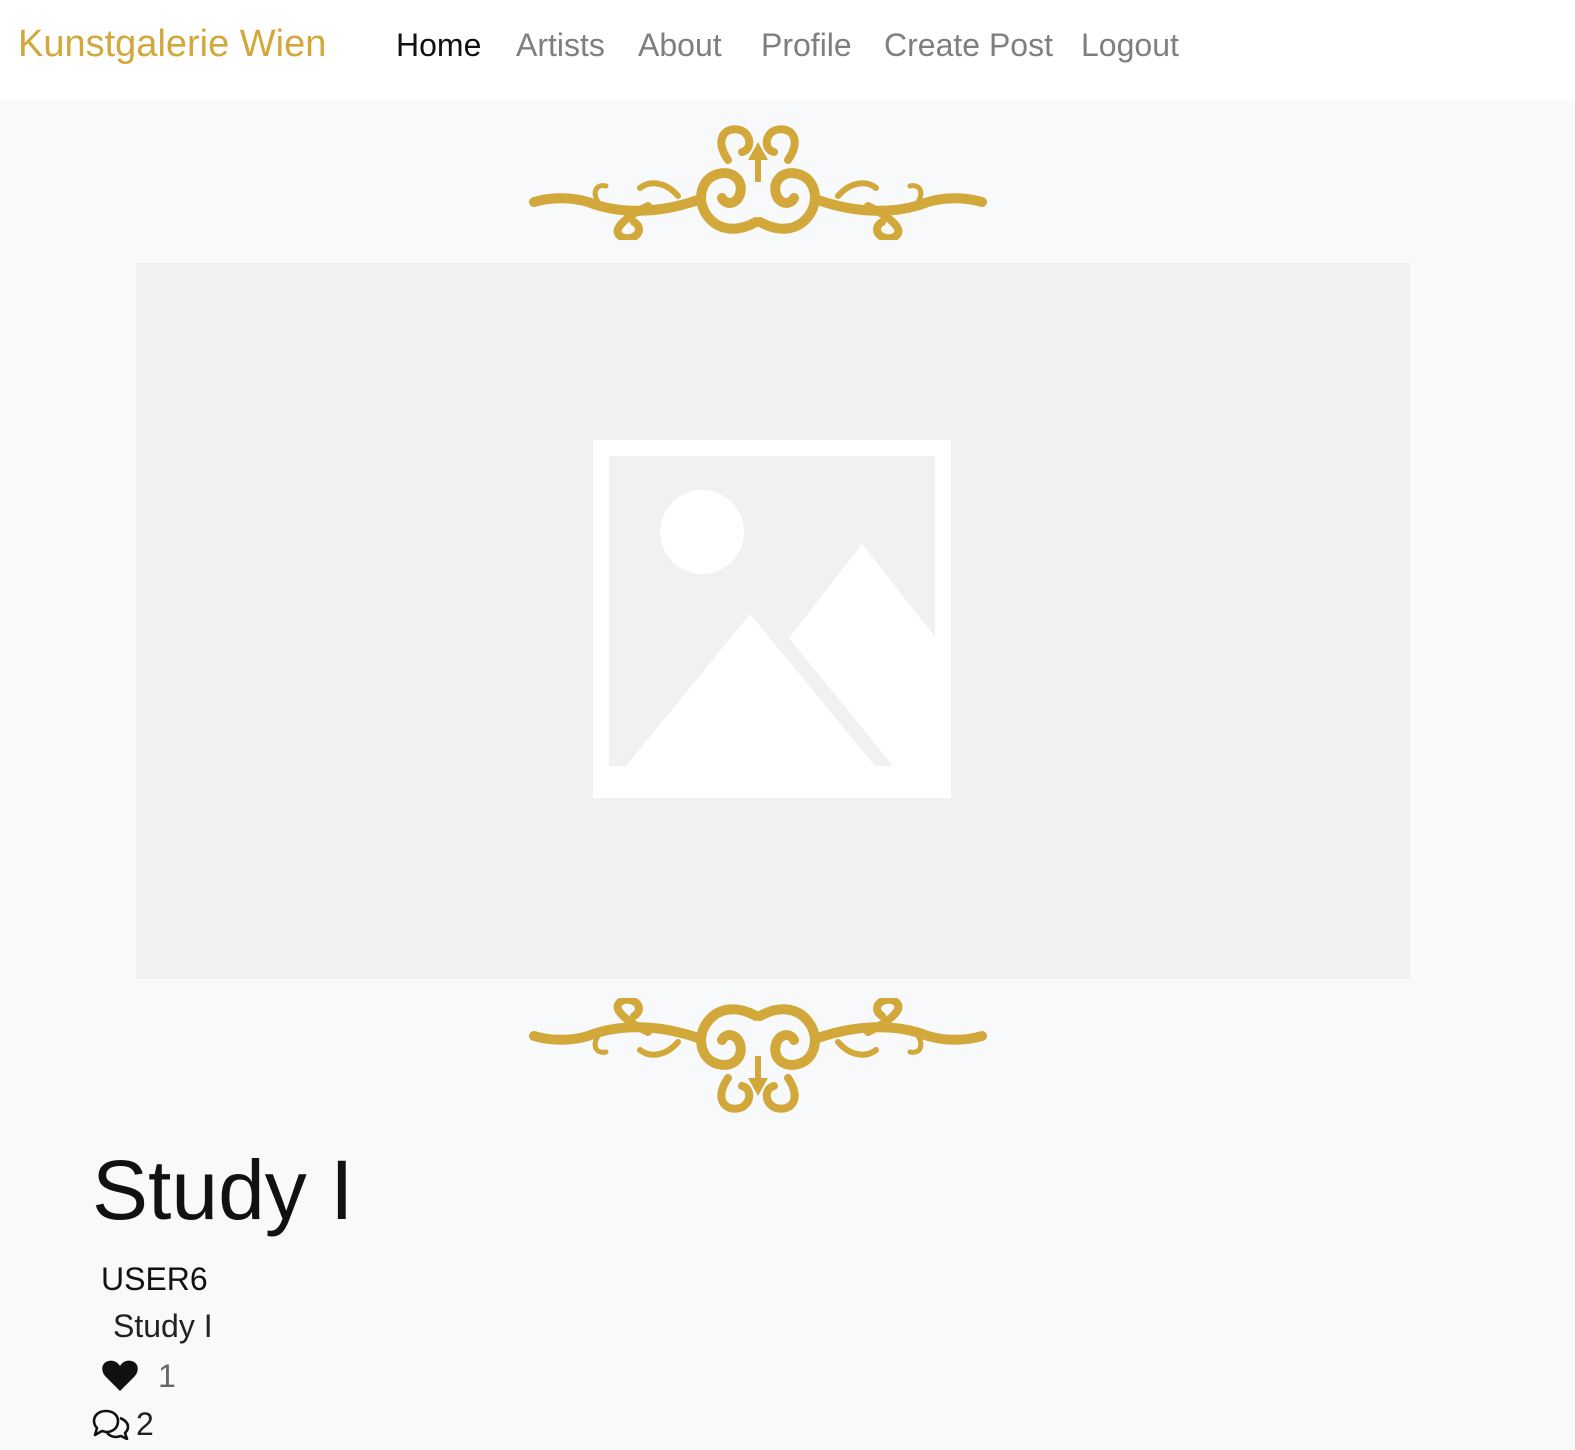  Describe the element at coordinates (758, 1057) in the screenshot. I see `bottom-flourish-ornament` at that location.